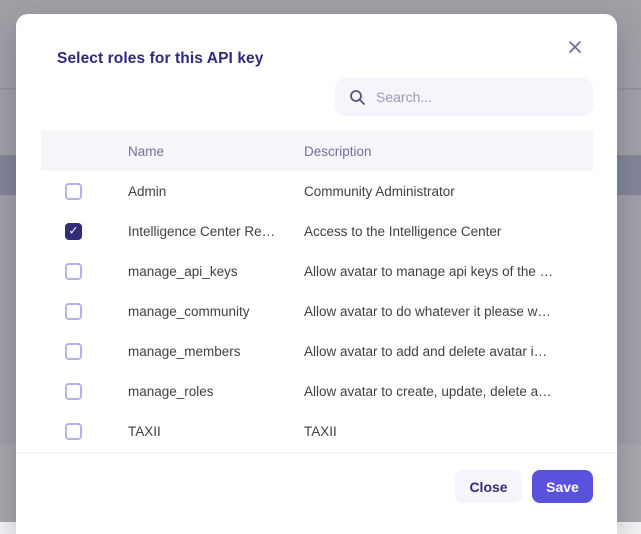 The image size is (641, 534). Describe the element at coordinates (216, 191) in the screenshot. I see `role-name: Admin` at that location.